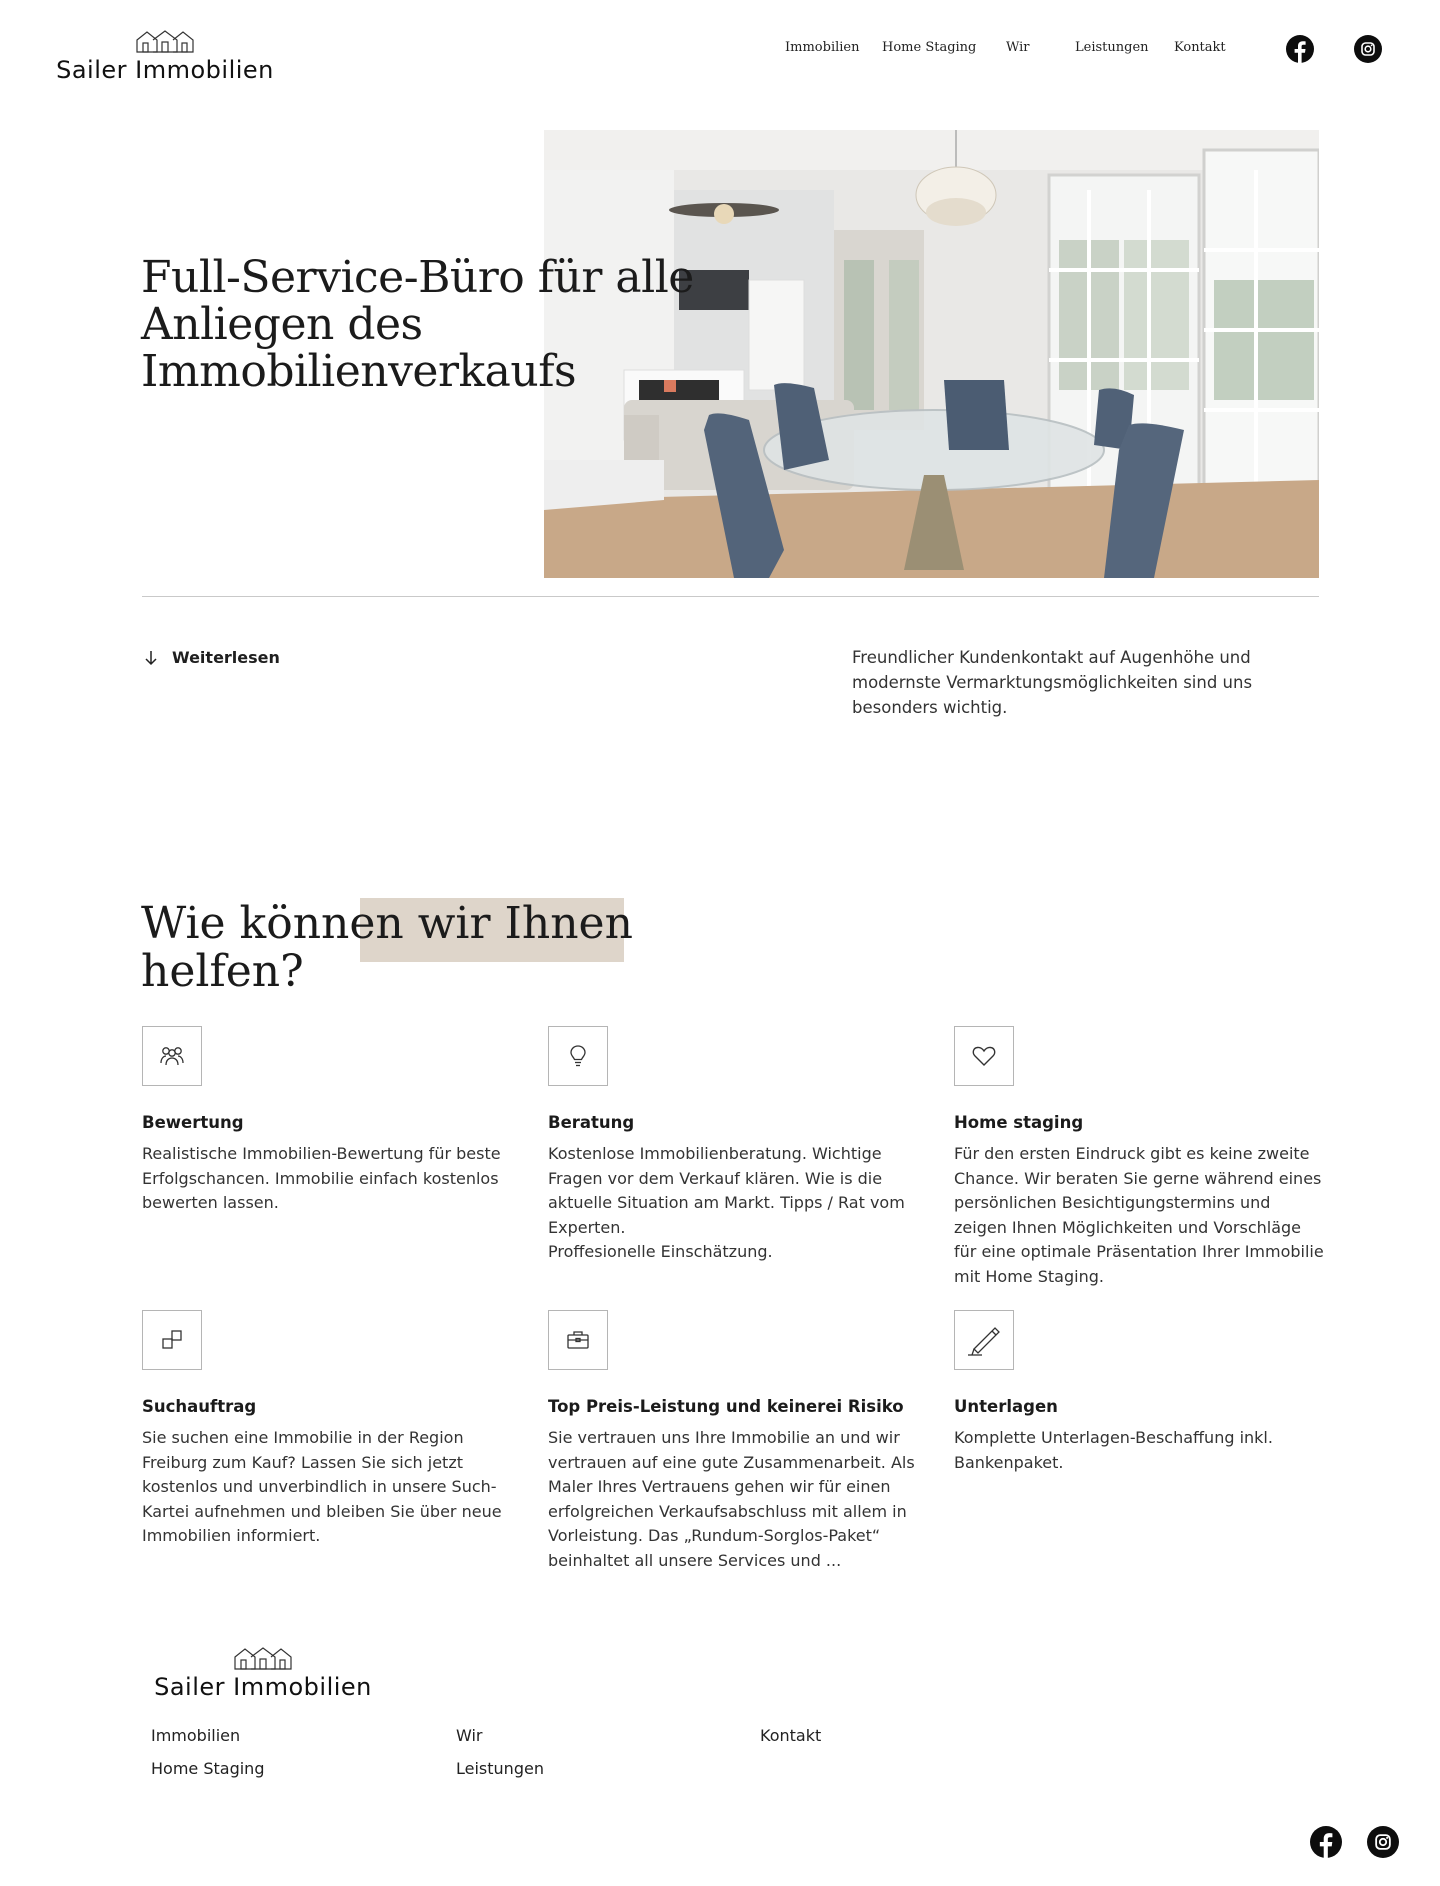 The image size is (1440, 1886). What do you see at coordinates (578, 1340) in the screenshot?
I see `briefcase-icon` at bounding box center [578, 1340].